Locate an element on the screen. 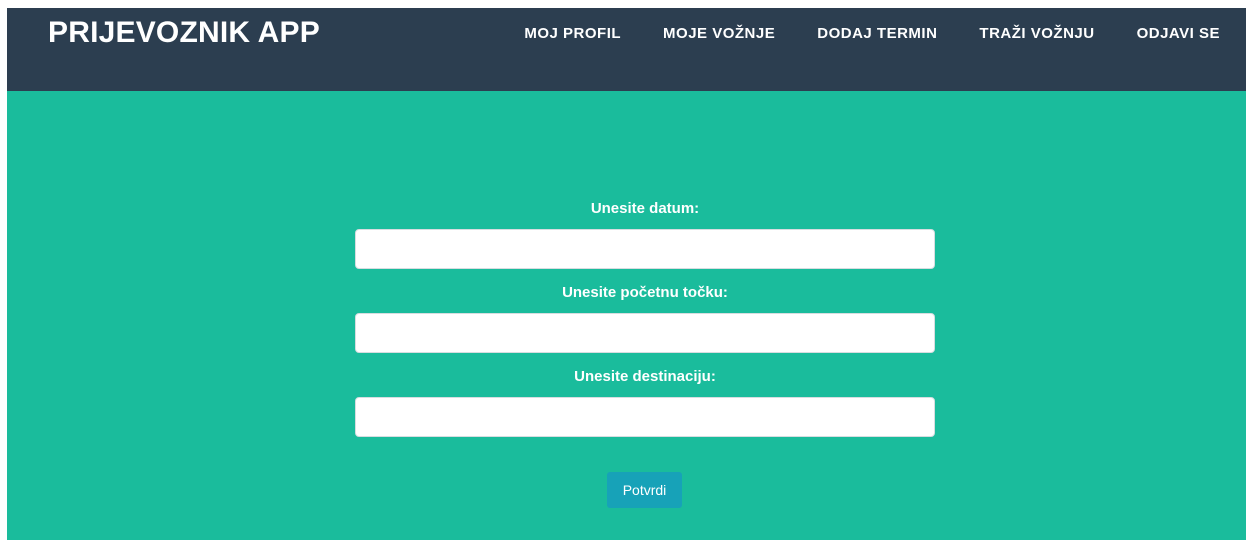  nav-item-moj-profil: MOJ PROFIL is located at coordinates (572, 33).